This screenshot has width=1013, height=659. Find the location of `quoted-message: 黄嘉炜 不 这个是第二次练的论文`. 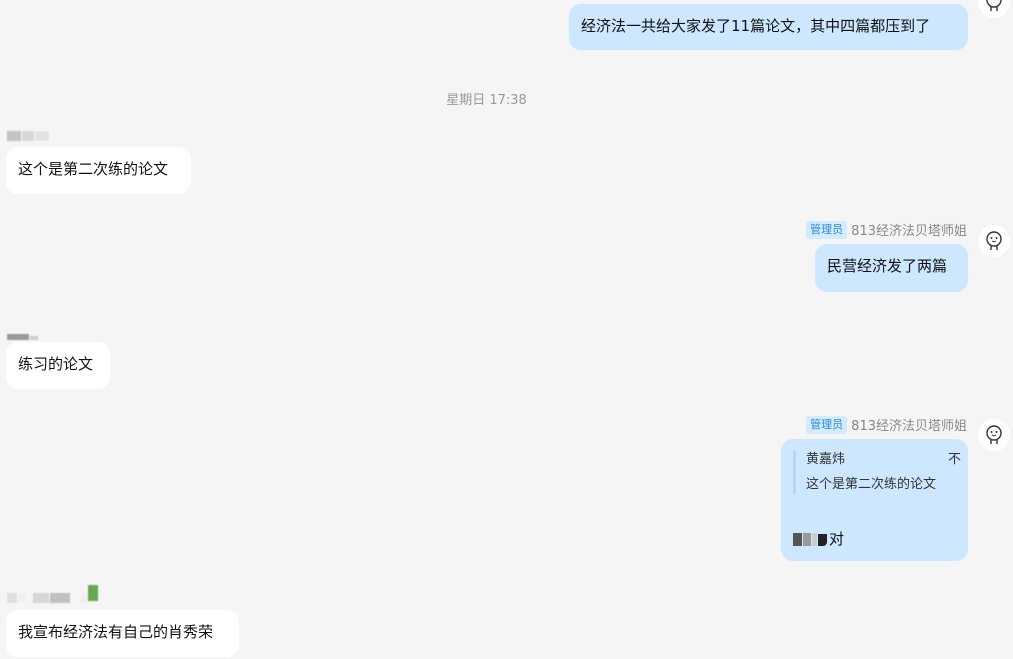

quoted-message: 黄嘉炜 不 这个是第二次练的论文 is located at coordinates (877, 472).